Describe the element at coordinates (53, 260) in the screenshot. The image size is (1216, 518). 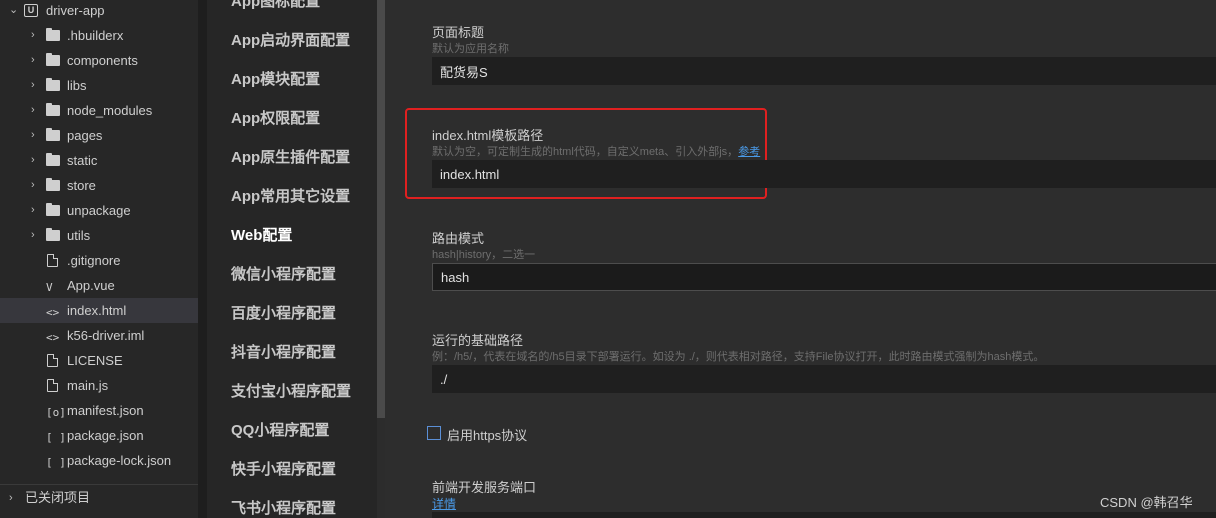
I see `file-icon` at that location.